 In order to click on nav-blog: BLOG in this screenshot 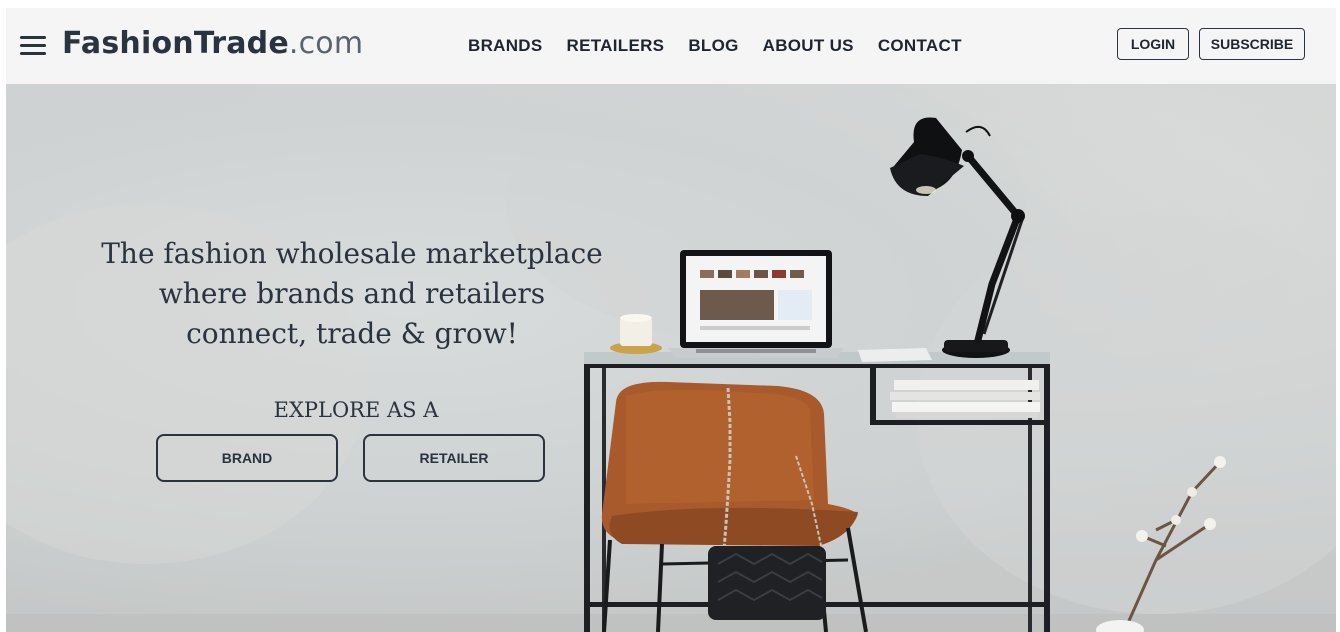, I will do `click(713, 46)`.